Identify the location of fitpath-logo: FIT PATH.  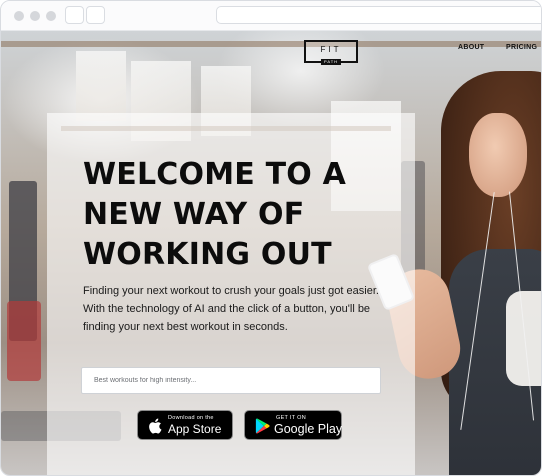
(331, 52).